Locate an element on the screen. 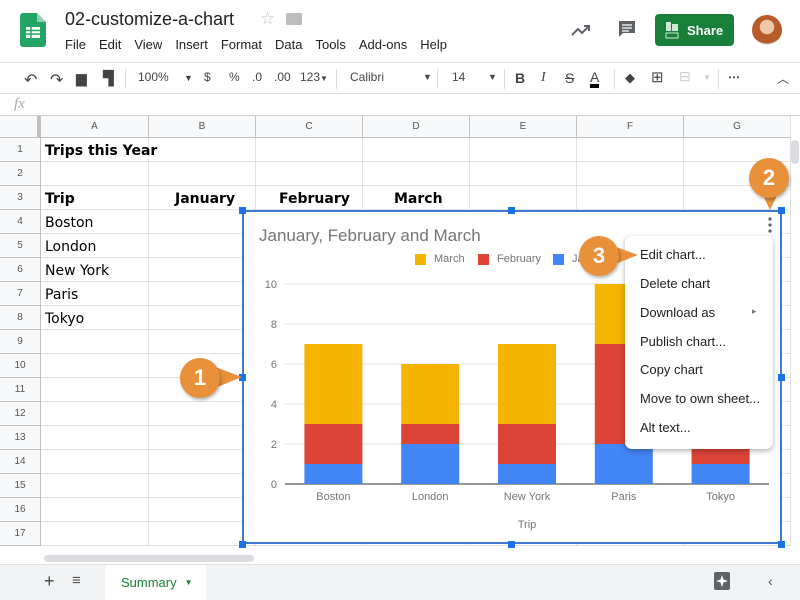 Image resolution: width=800 pixels, height=600 pixels. cell-d3: March is located at coordinates (418, 199).